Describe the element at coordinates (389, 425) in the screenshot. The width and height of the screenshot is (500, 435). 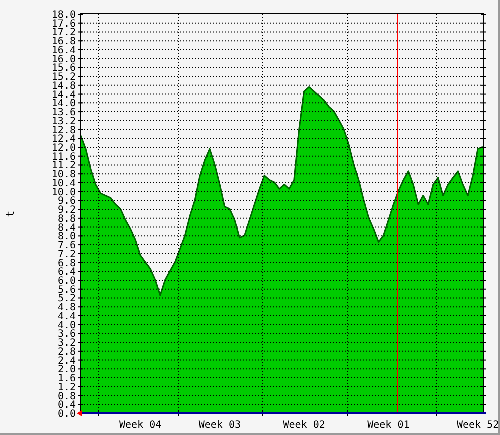
I see `x-tick-label: Week 01` at that location.